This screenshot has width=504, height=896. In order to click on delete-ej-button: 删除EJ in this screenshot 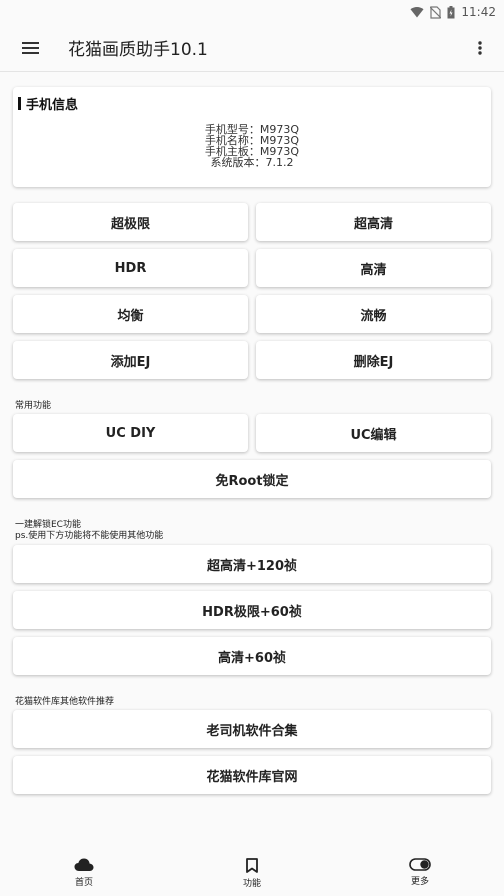, I will do `click(373, 360)`.